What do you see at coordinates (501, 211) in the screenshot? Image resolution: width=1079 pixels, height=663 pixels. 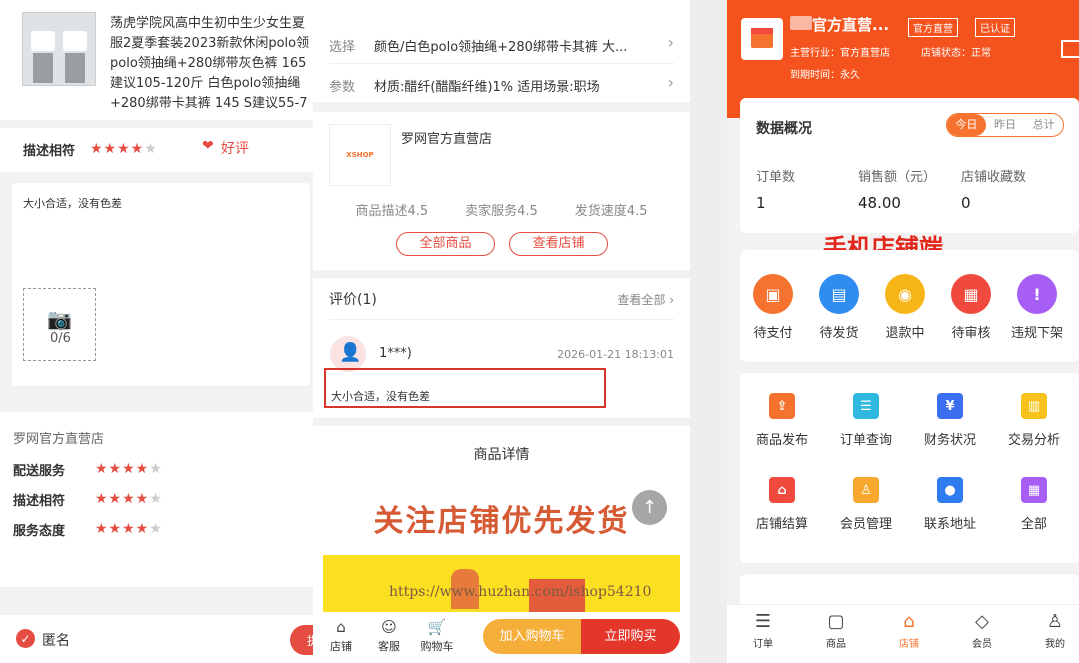 I see `store-score: 卖家服务4.5` at bounding box center [501, 211].